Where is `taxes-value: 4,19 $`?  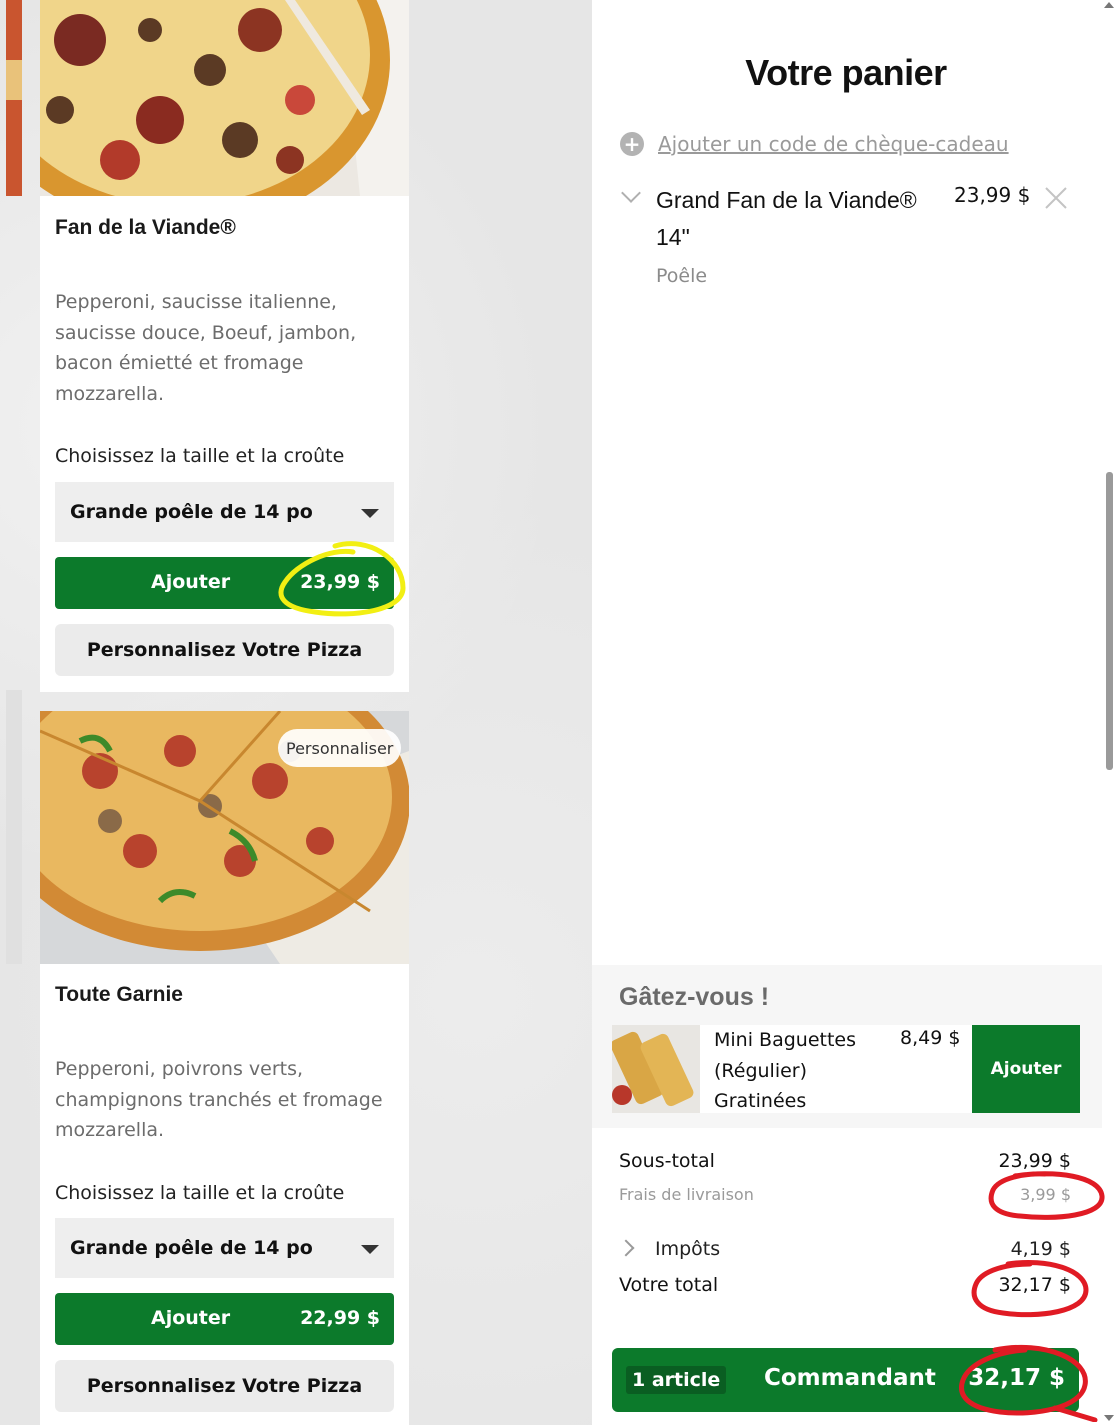
taxes-value: 4,19 $ is located at coordinates (1040, 1249).